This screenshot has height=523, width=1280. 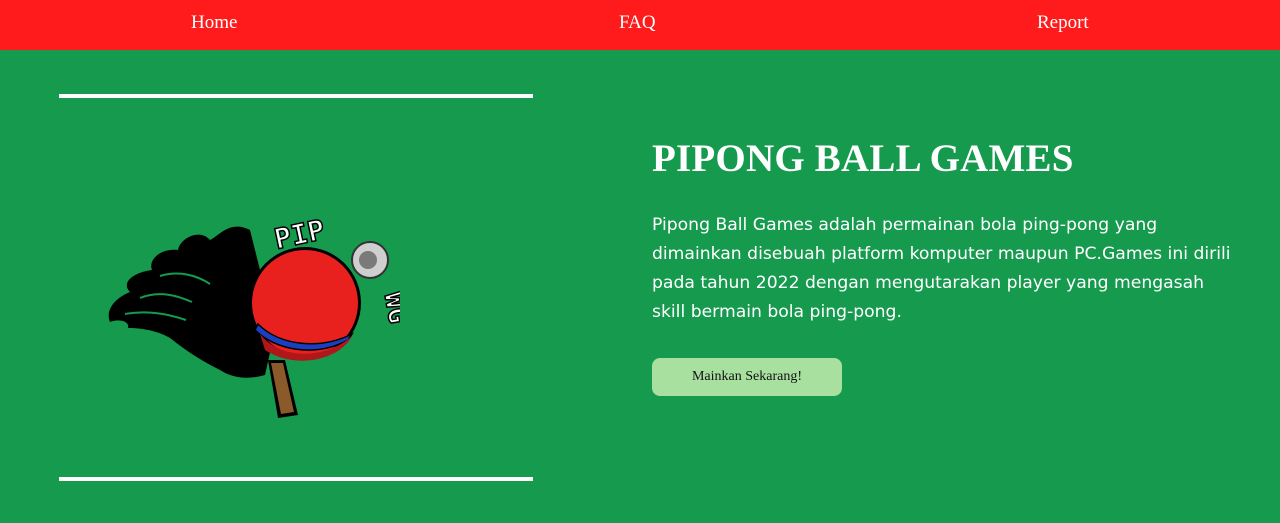 I want to click on logo-text-side: WG, so click(x=389, y=308).